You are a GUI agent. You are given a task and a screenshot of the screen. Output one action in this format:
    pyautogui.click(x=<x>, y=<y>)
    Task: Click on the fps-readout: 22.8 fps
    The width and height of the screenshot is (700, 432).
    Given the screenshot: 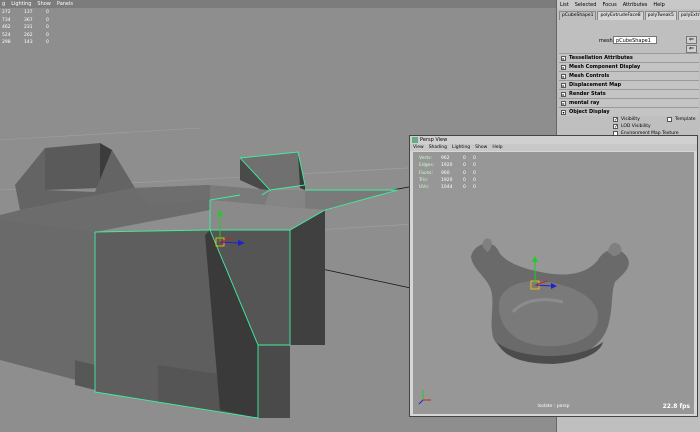 What is the action you would take?
    pyautogui.click(x=676, y=406)
    